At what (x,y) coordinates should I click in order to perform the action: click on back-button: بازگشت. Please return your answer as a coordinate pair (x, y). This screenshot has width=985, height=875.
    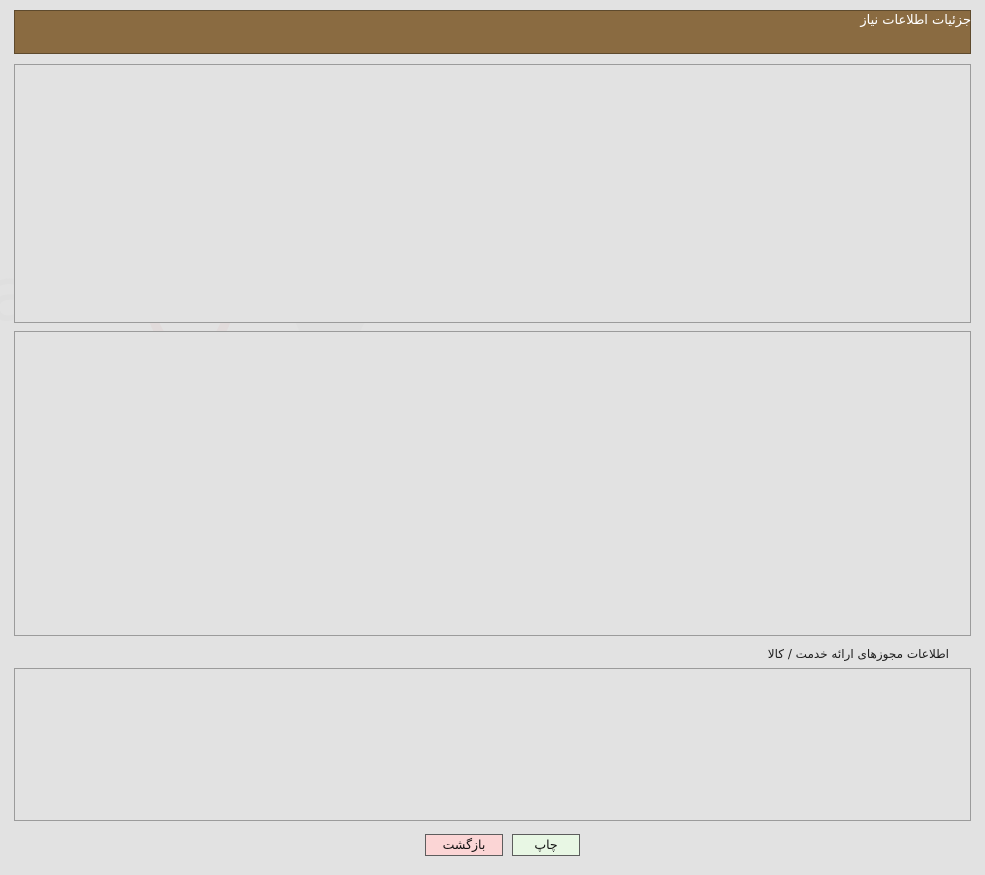
    Looking at the image, I should click on (464, 845).